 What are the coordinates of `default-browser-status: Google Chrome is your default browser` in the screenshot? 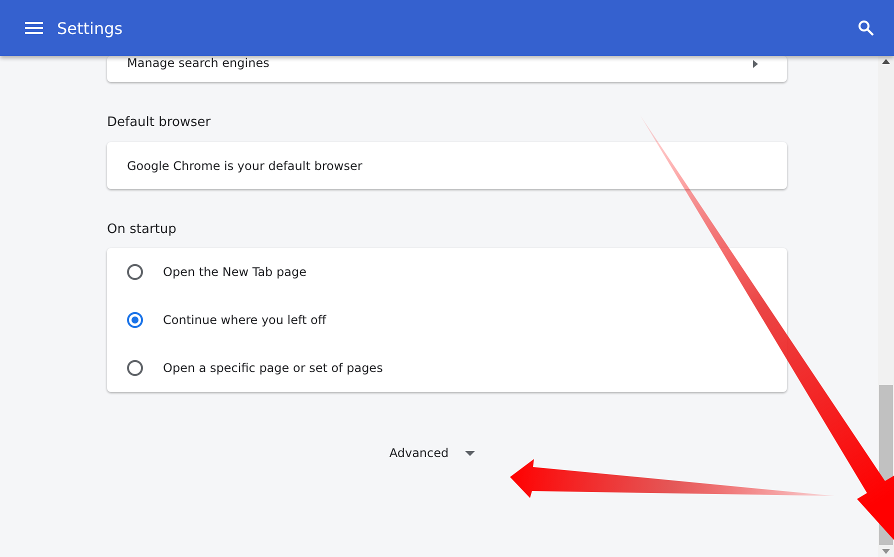 It's located at (244, 165).